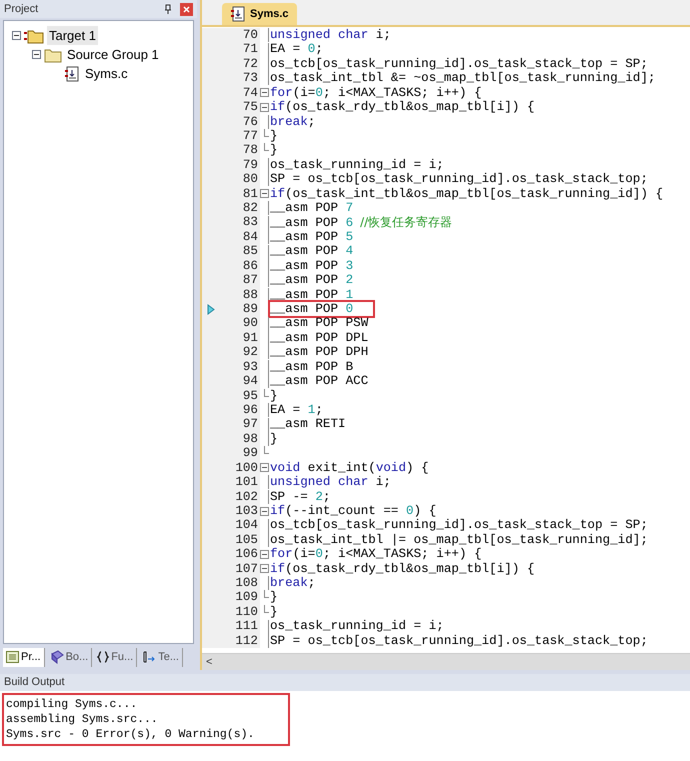 The height and width of the screenshot is (761, 690). What do you see at coordinates (250, 367) in the screenshot?
I see `line-number: 93` at bounding box center [250, 367].